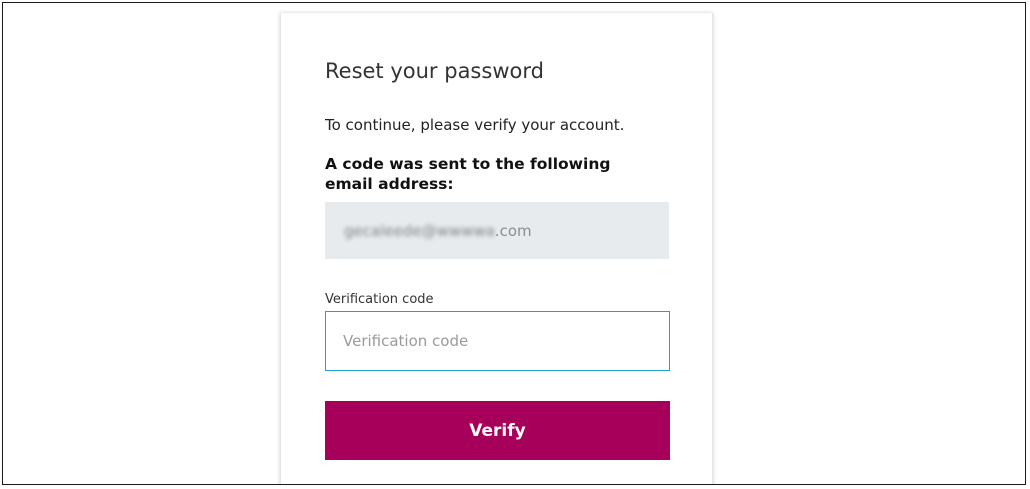  I want to click on email-display: gecaleede @wwwwa .com, so click(497, 230).